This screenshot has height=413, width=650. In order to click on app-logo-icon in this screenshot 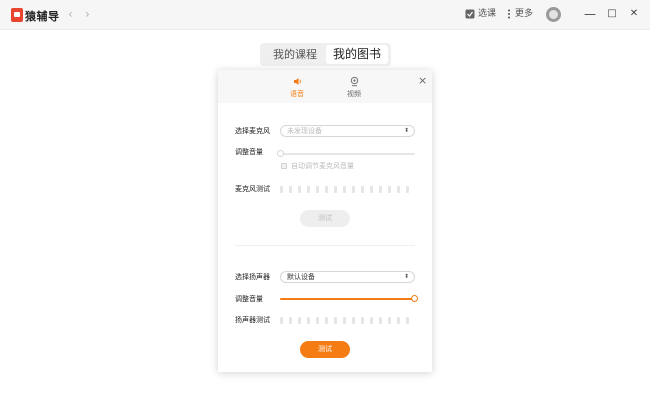, I will do `click(17, 15)`.